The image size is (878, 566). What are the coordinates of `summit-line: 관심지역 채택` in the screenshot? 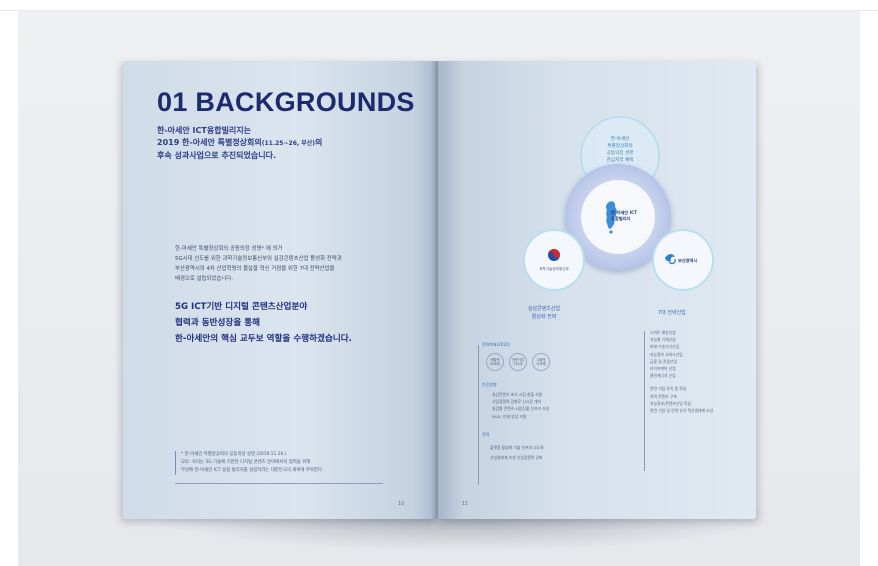 It's located at (620, 160).